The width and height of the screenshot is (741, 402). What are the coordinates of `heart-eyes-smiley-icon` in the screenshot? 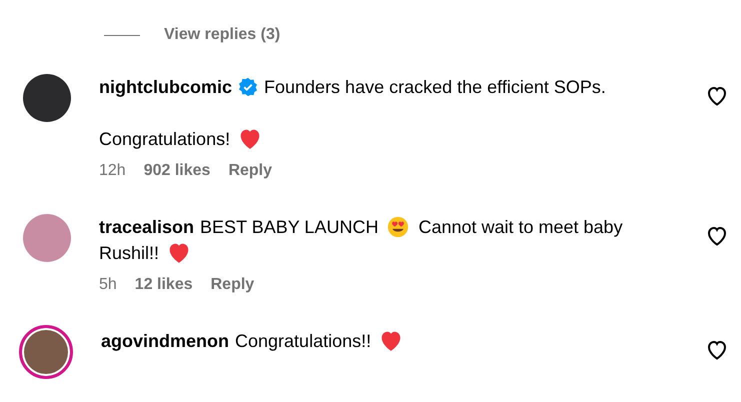 It's located at (398, 227).